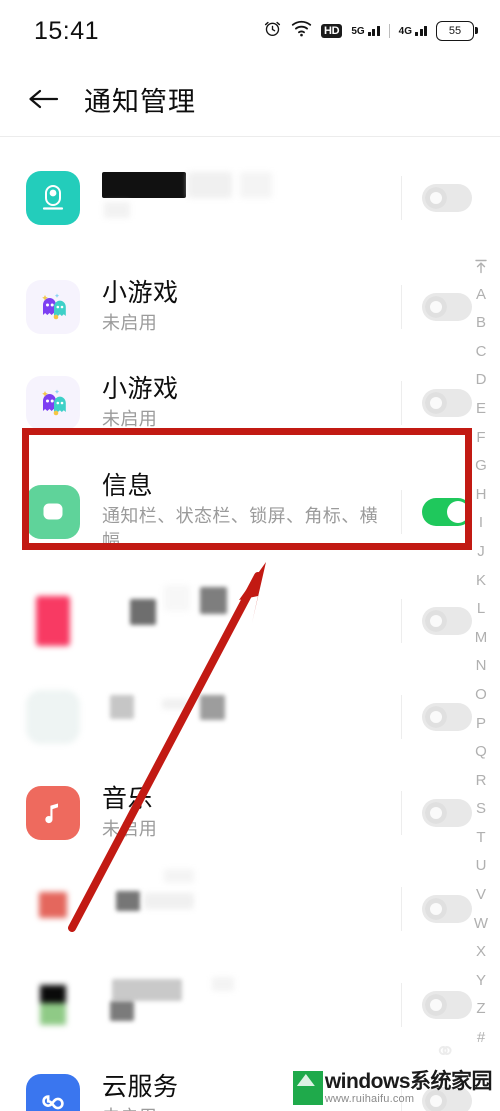  Describe the element at coordinates (53, 1092) in the screenshot. I see `cloud-service-icon` at that location.